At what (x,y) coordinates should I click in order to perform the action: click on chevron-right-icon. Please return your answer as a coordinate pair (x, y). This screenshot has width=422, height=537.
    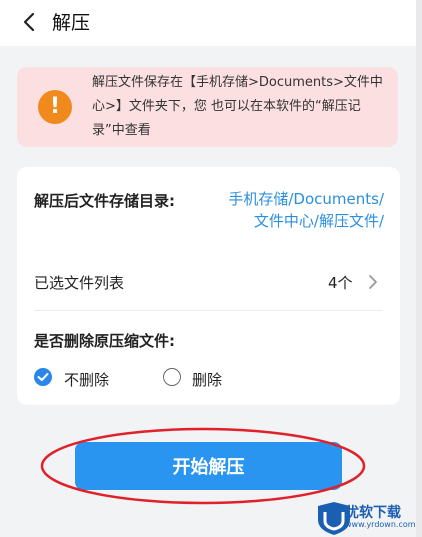
    Looking at the image, I should click on (373, 282).